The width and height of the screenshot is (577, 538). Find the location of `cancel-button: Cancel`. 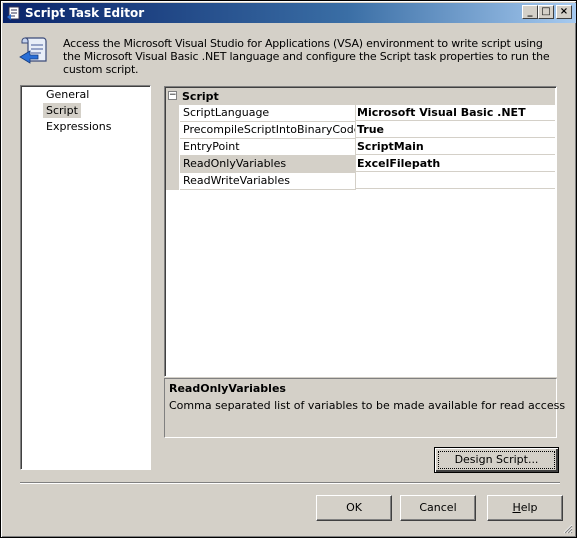

cancel-button: Cancel is located at coordinates (438, 508).